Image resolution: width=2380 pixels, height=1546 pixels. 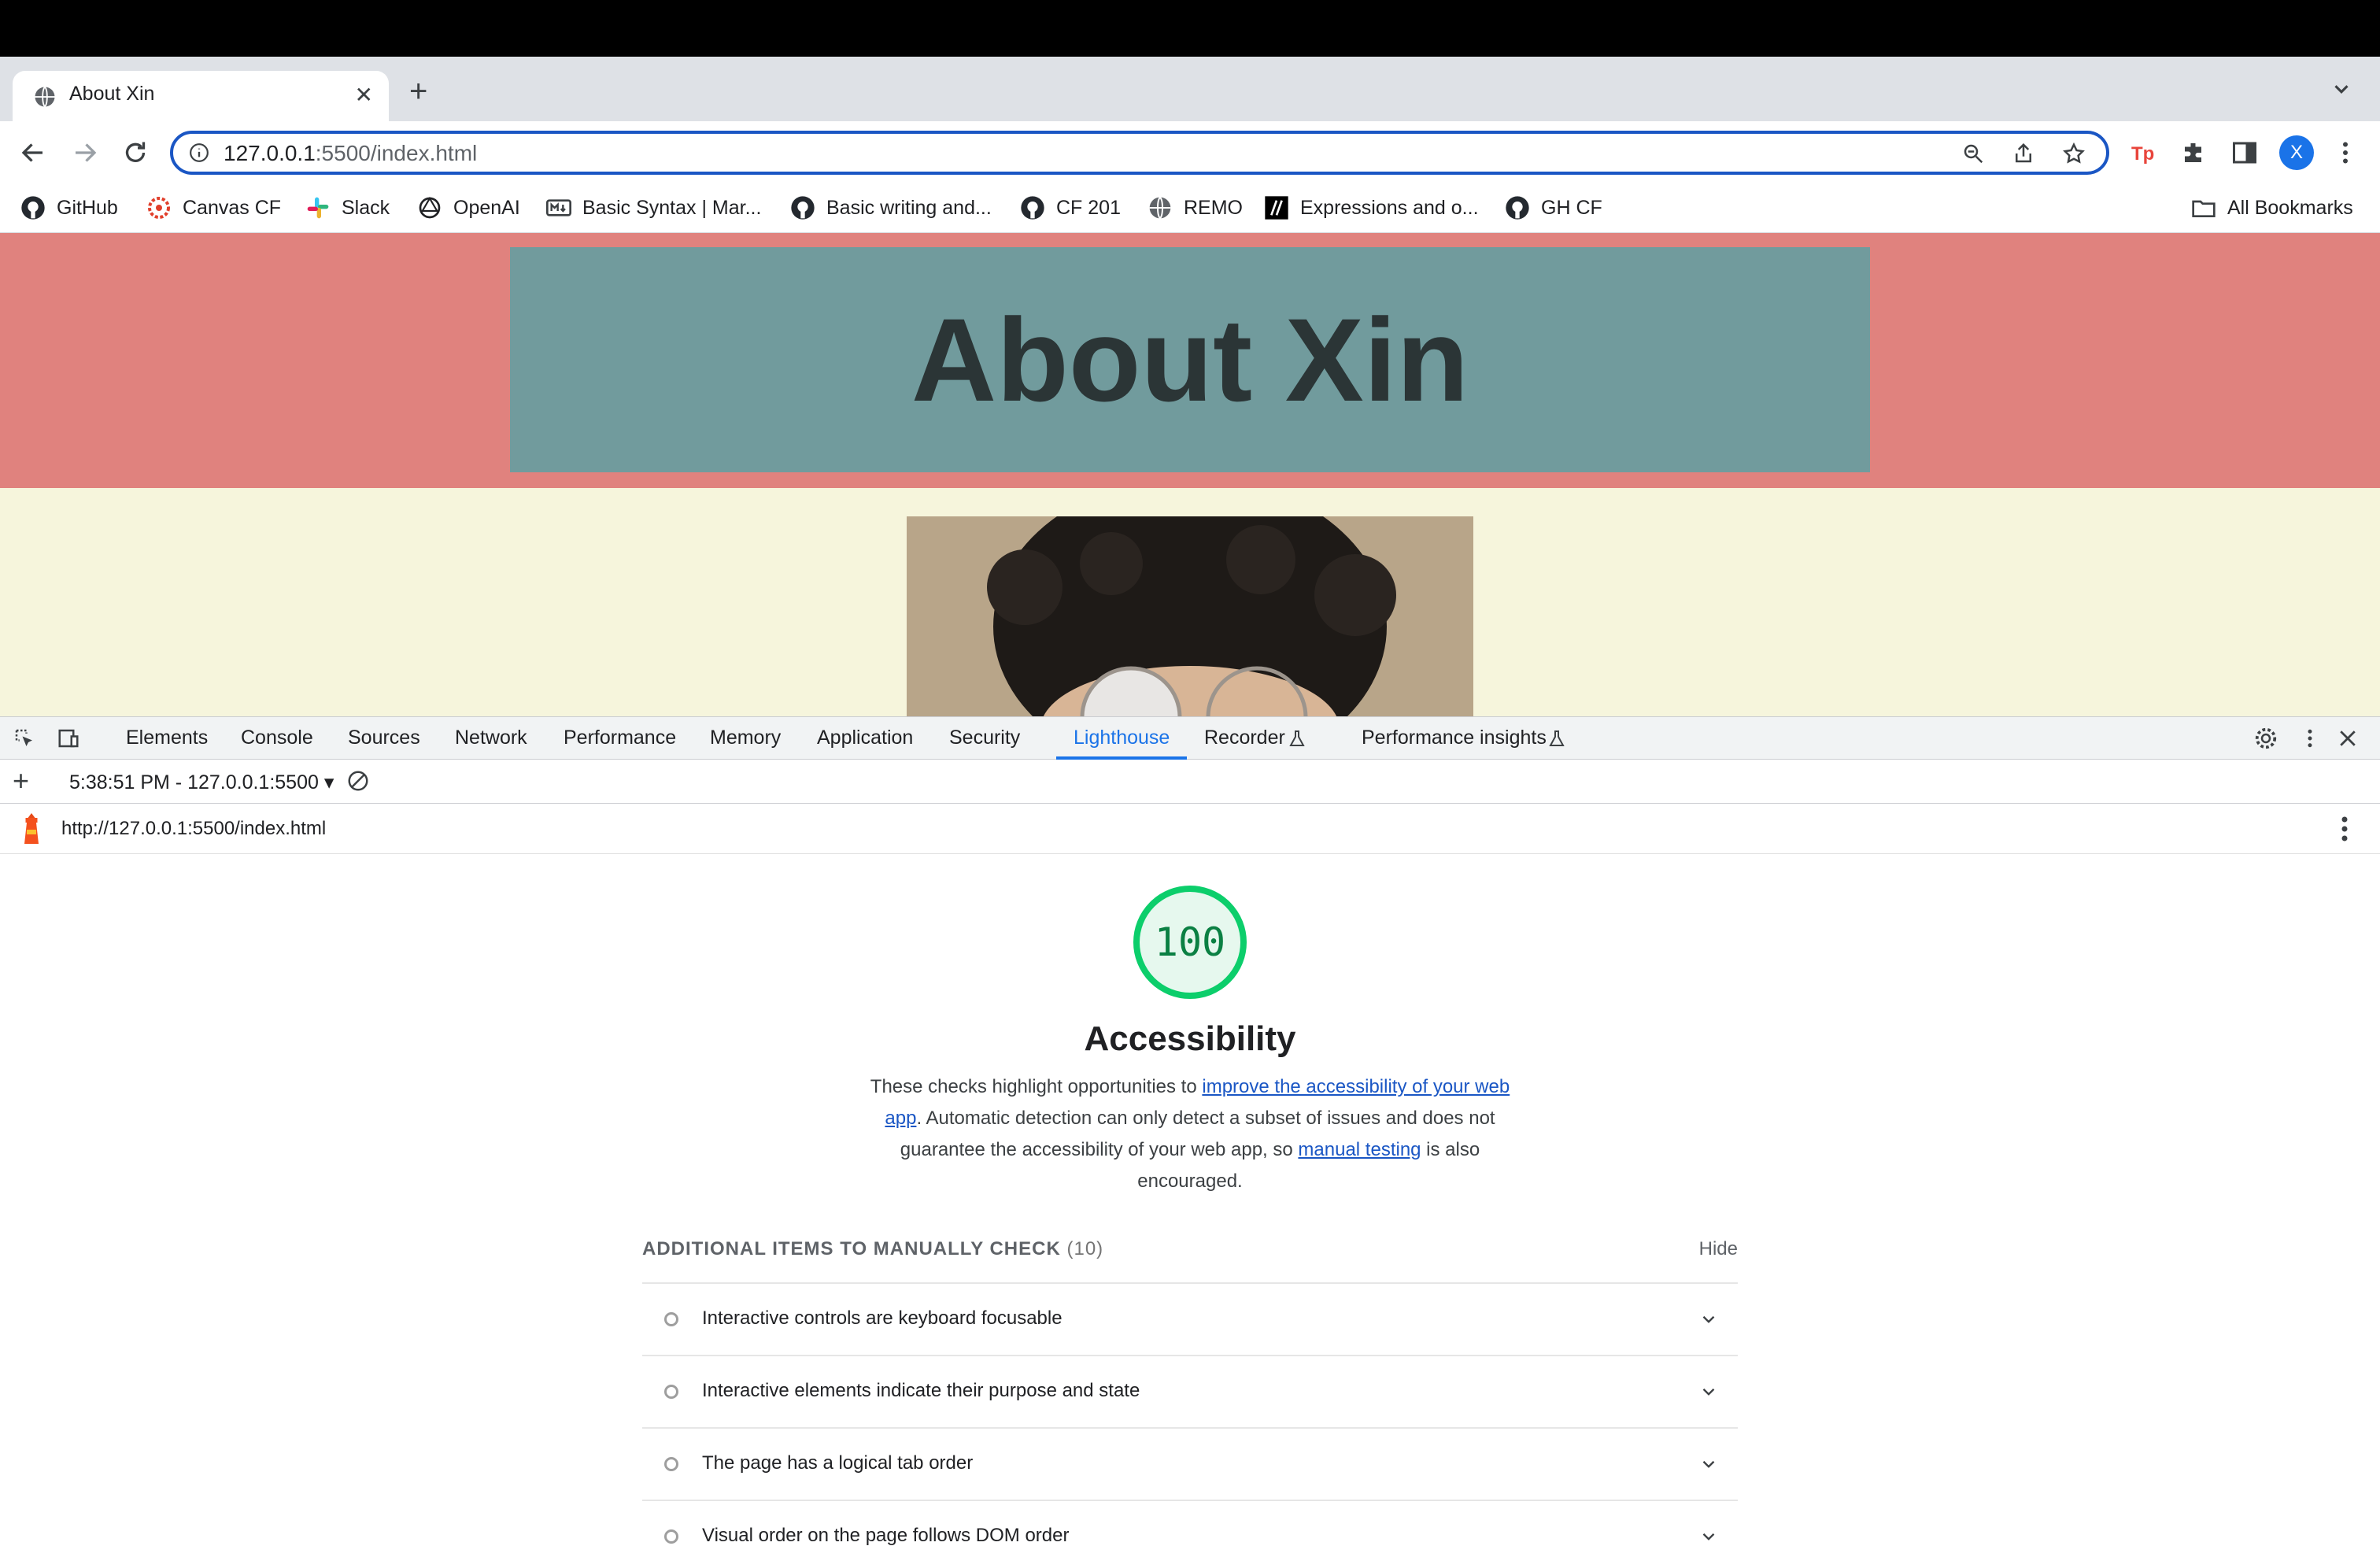 I want to click on new-tab-icon: +, so click(x=418, y=91).